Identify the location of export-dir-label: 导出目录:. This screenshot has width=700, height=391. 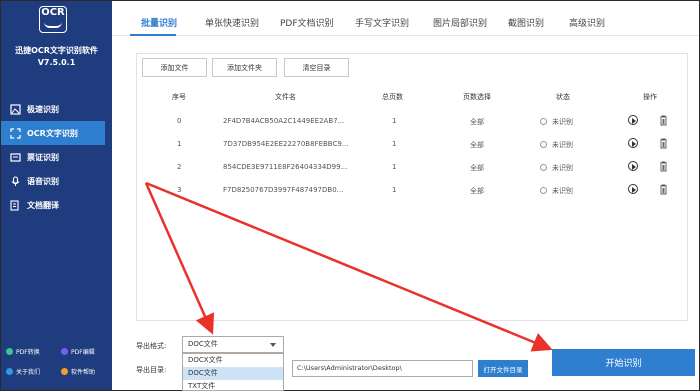
(151, 370).